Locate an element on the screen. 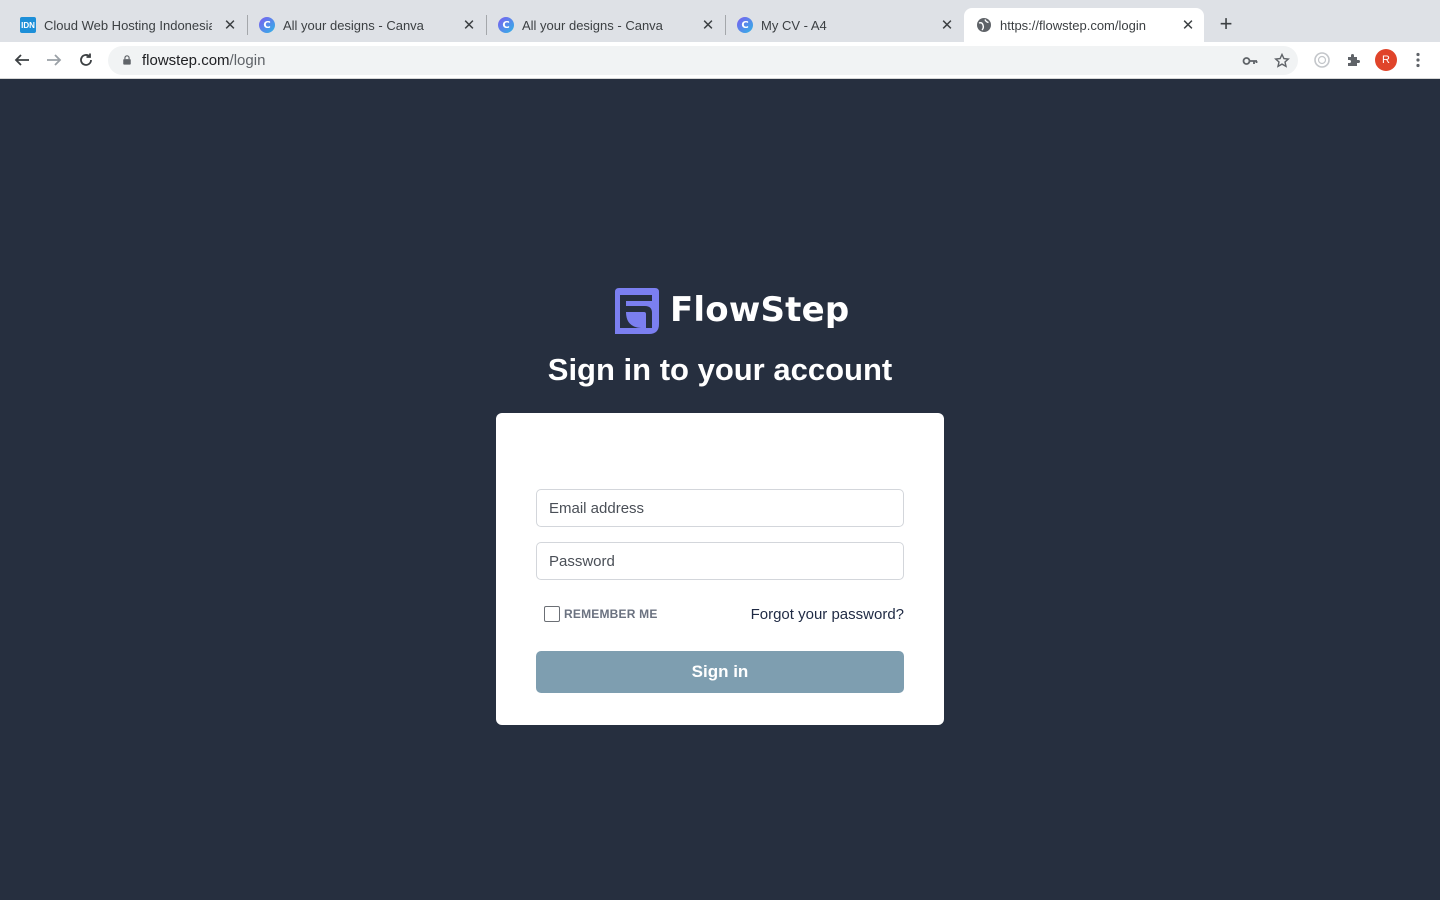 The height and width of the screenshot is (900, 1440). password-field is located at coordinates (720, 561).